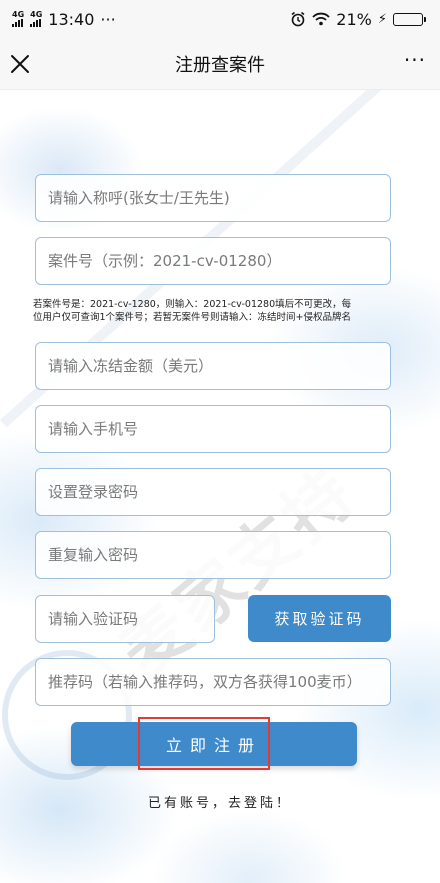 The height and width of the screenshot is (883, 440). What do you see at coordinates (213, 555) in the screenshot?
I see `password-repeat-field` at bounding box center [213, 555].